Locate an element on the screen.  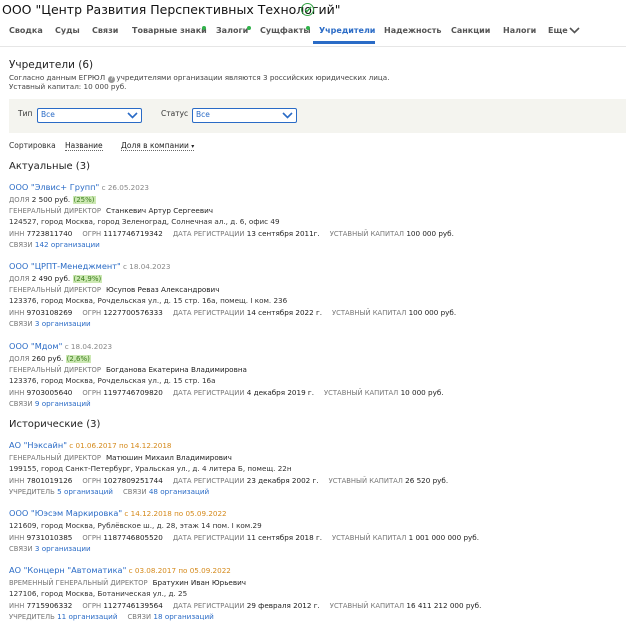
founder-count-link: 5 организаций is located at coordinates (85, 491).